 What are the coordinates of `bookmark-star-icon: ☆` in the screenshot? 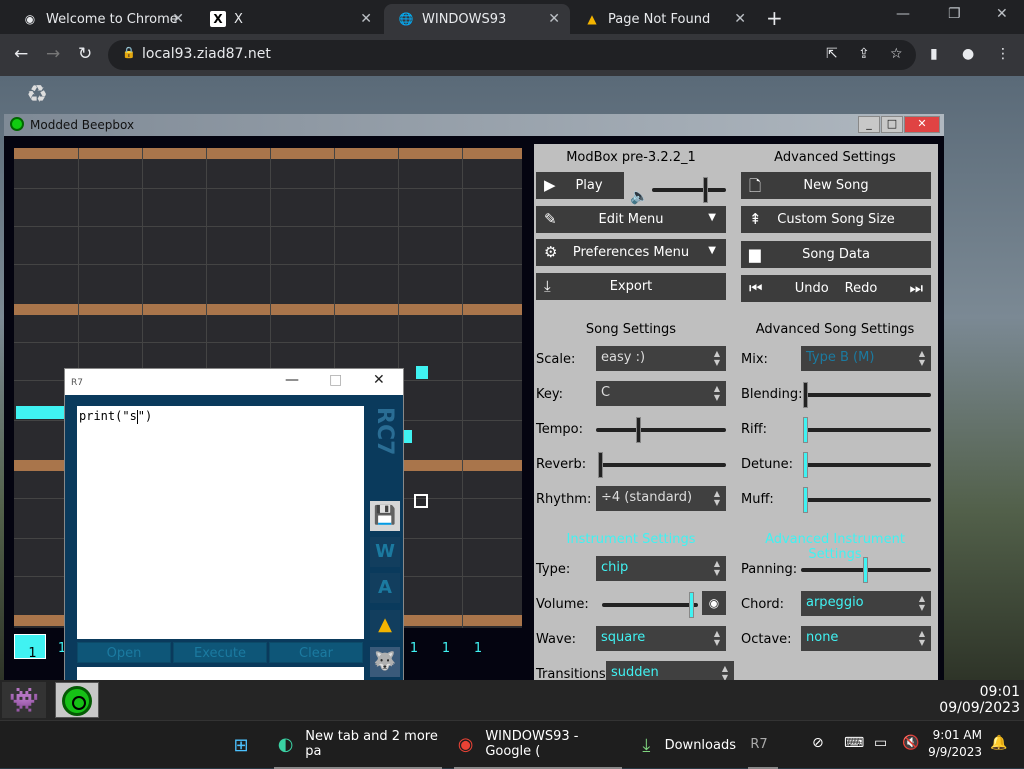 It's located at (896, 54).